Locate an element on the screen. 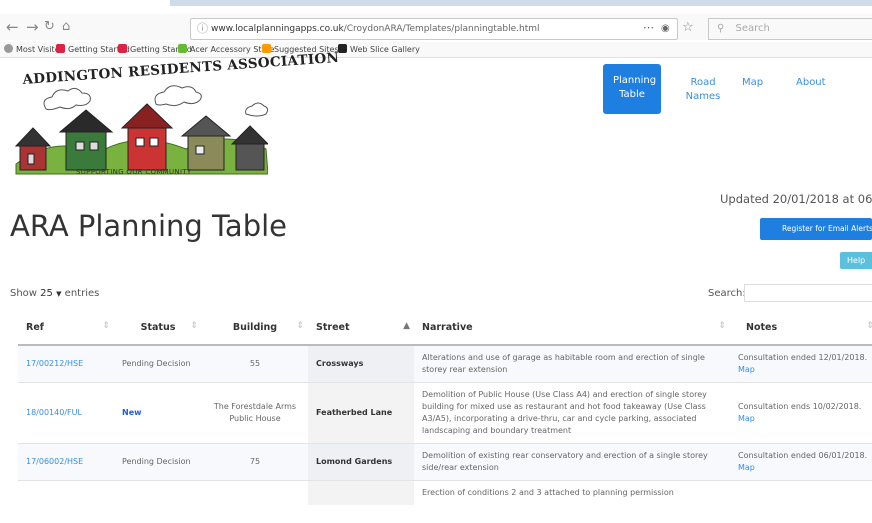 The height and width of the screenshot is (523, 872). column-header-street: Street ▲ is located at coordinates (361, 328).